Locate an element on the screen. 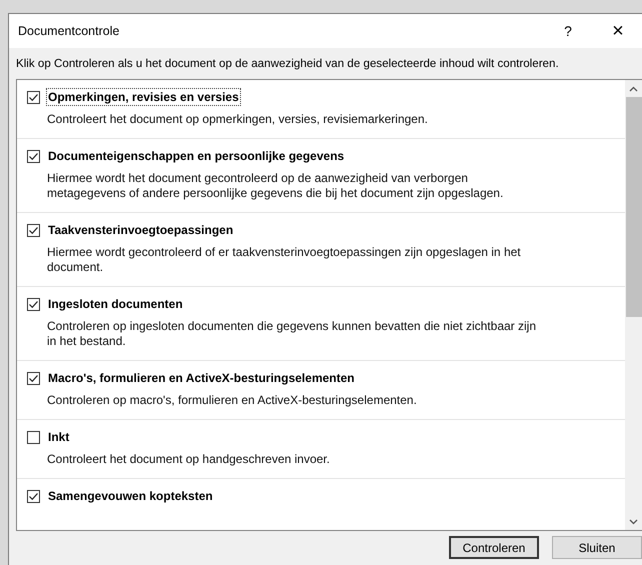 This screenshot has width=642, height=565. scrollbar-thumb is located at coordinates (634, 207).